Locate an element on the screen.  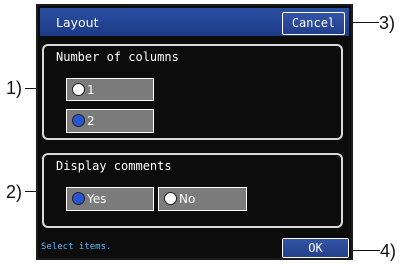
columns-option-1-label: 1 is located at coordinates (91, 90).